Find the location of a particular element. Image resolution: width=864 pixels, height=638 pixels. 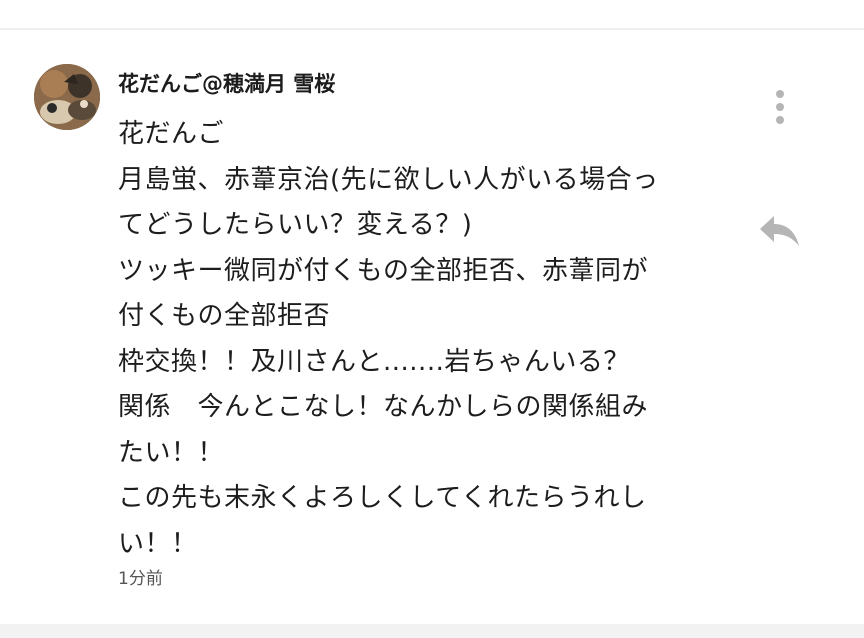

user-avatar is located at coordinates (67, 97).